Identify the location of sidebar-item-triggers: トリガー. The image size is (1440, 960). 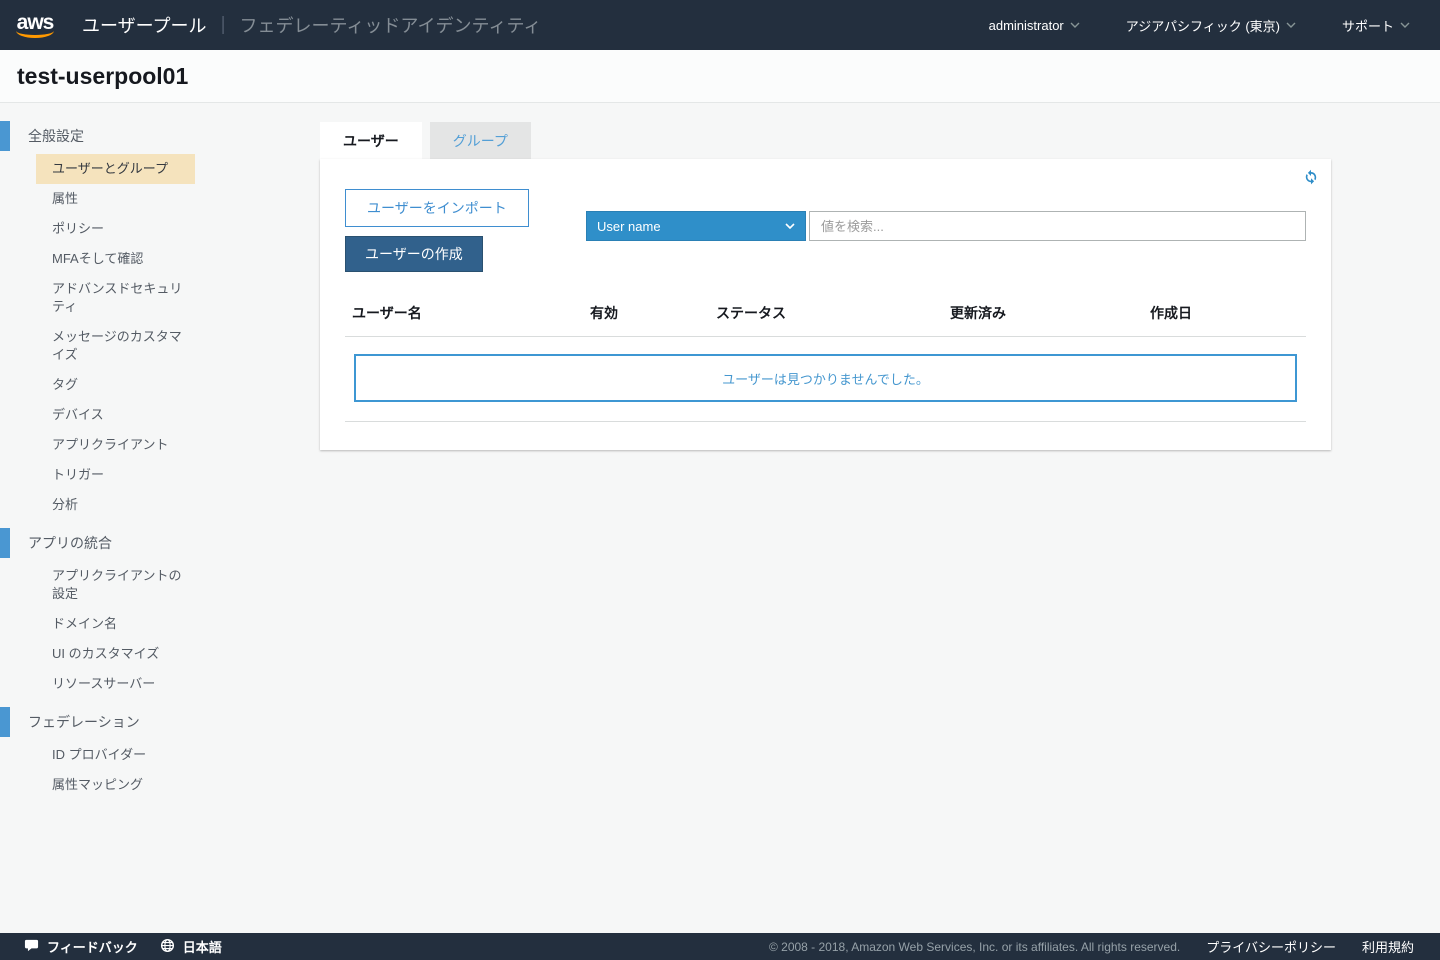
(115, 475).